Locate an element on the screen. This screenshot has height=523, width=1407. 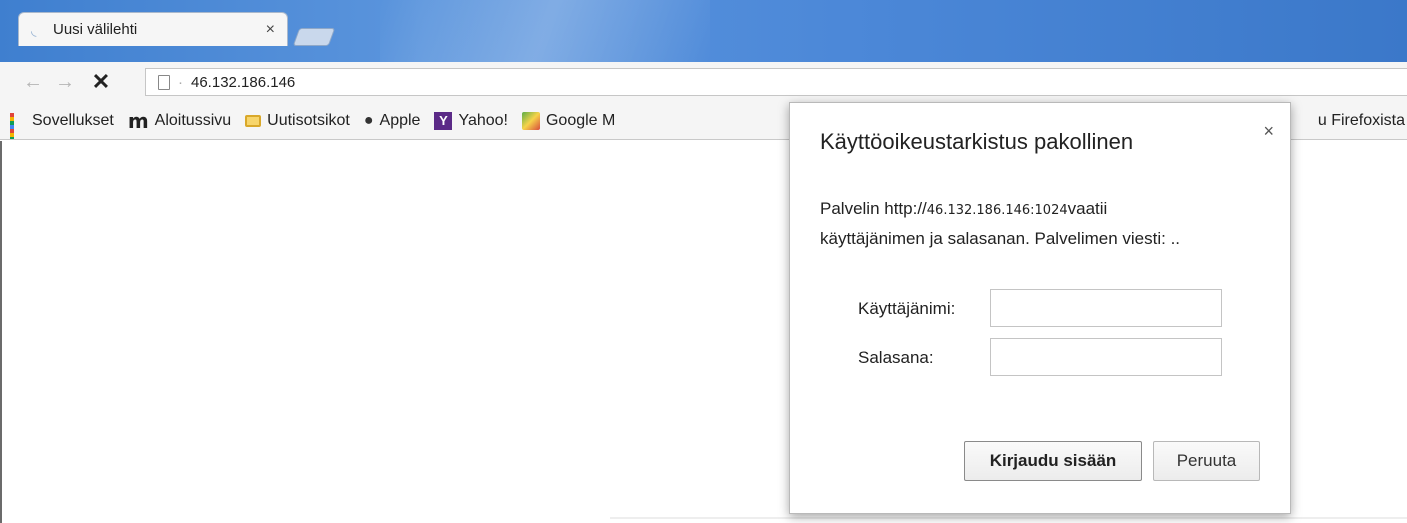
bookmark-label: Google M is located at coordinates (580, 120).